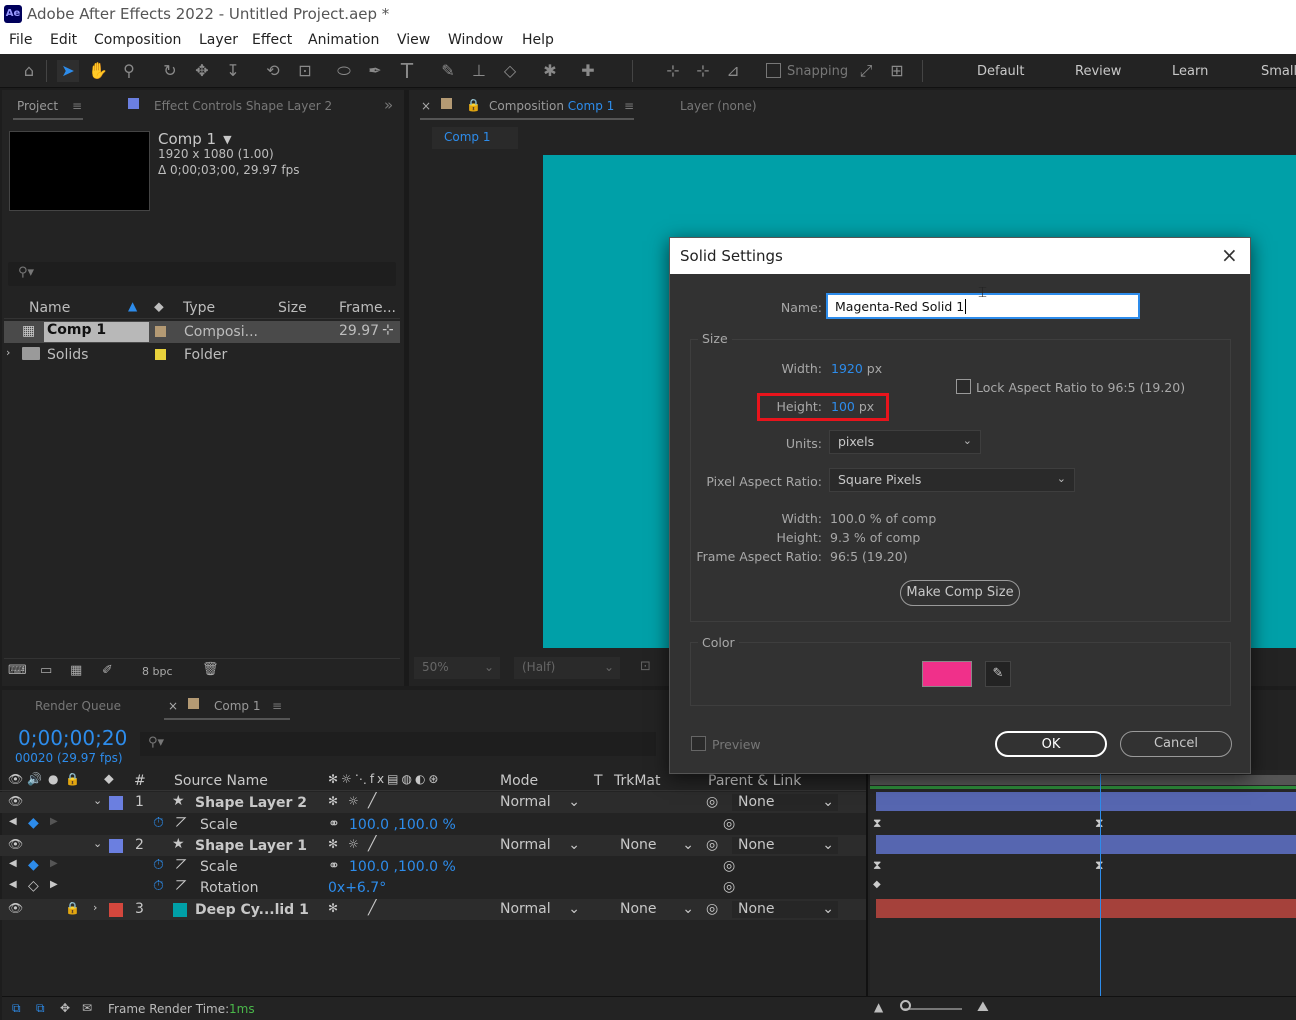 The width and height of the screenshot is (1296, 1020). What do you see at coordinates (227, 139) in the screenshot?
I see `chevron-down-icon: ▼` at bounding box center [227, 139].